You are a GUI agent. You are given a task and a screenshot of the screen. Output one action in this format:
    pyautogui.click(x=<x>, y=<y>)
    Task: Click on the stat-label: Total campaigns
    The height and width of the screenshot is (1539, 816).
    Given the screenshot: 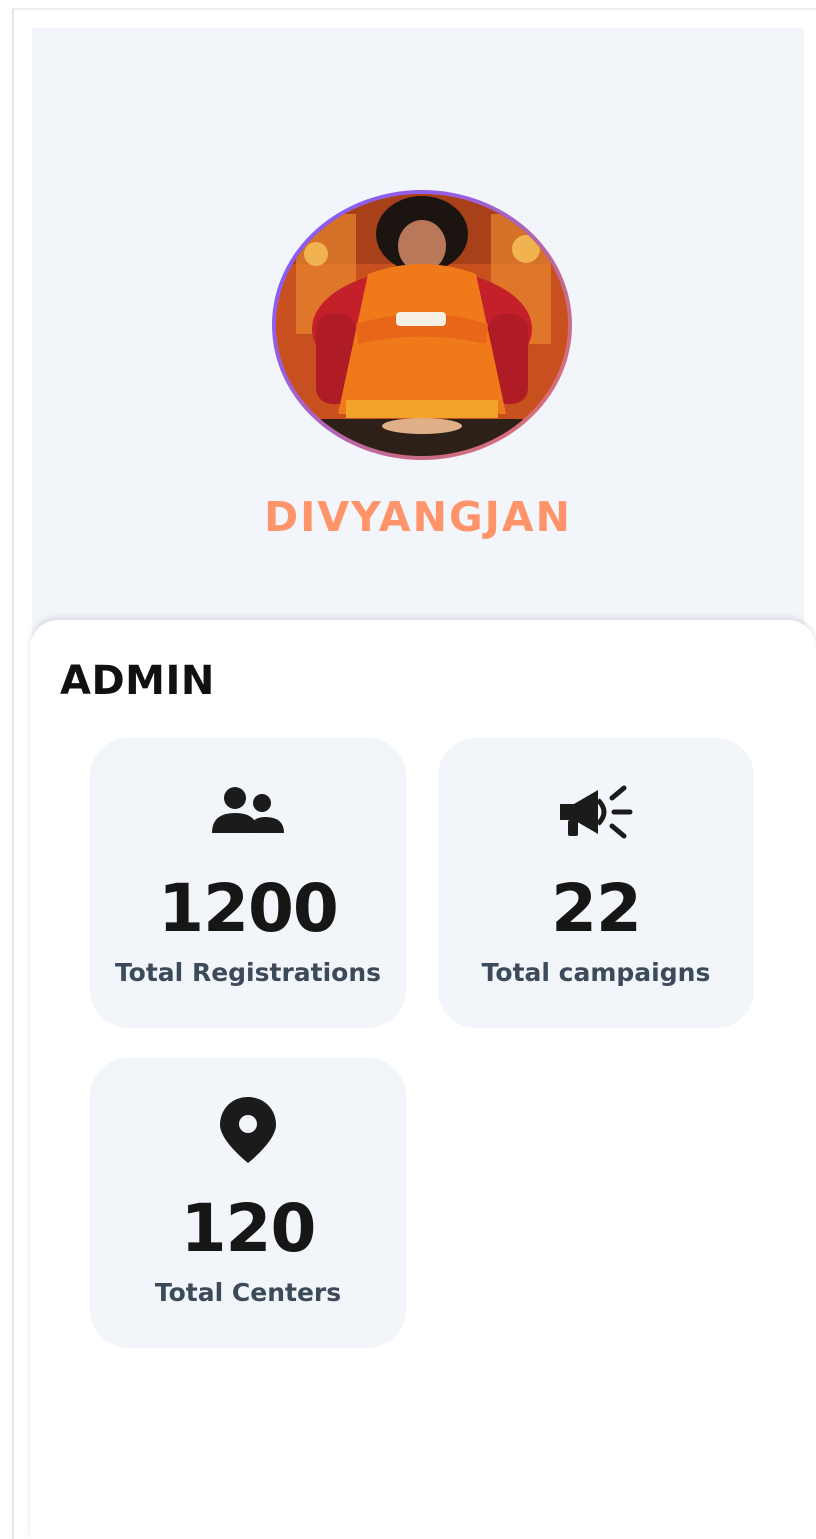 What is the action you would take?
    pyautogui.click(x=596, y=972)
    